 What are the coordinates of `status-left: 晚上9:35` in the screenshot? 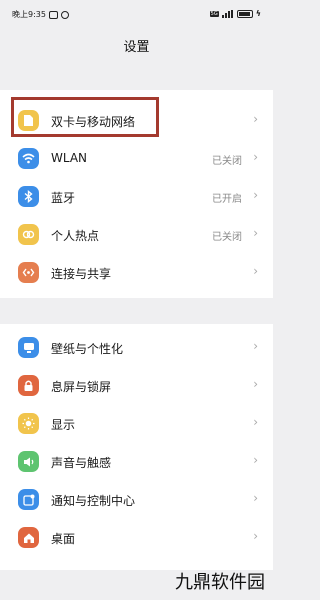 It's located at (40, 14).